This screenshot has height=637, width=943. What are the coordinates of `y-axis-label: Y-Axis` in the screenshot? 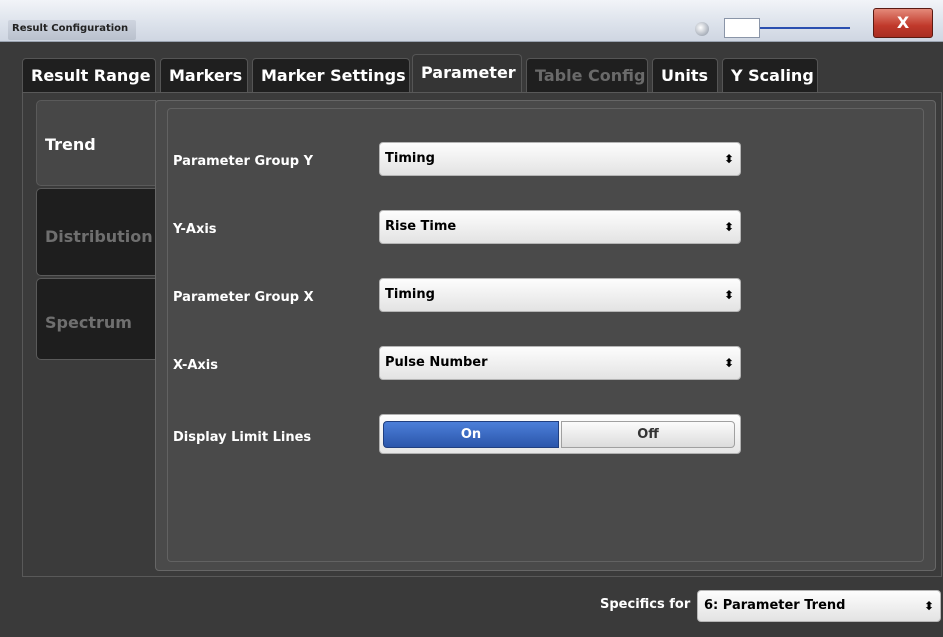 It's located at (195, 229).